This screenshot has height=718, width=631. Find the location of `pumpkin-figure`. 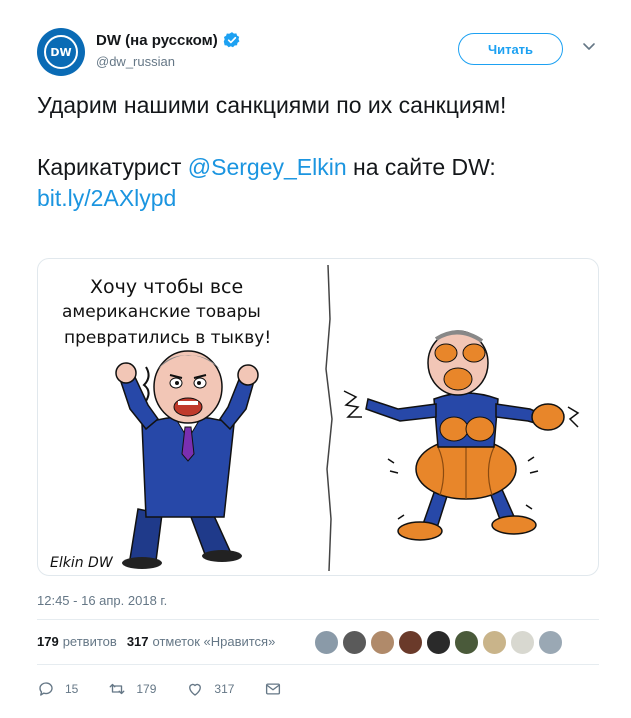

pumpkin-figure is located at coordinates (461, 435).